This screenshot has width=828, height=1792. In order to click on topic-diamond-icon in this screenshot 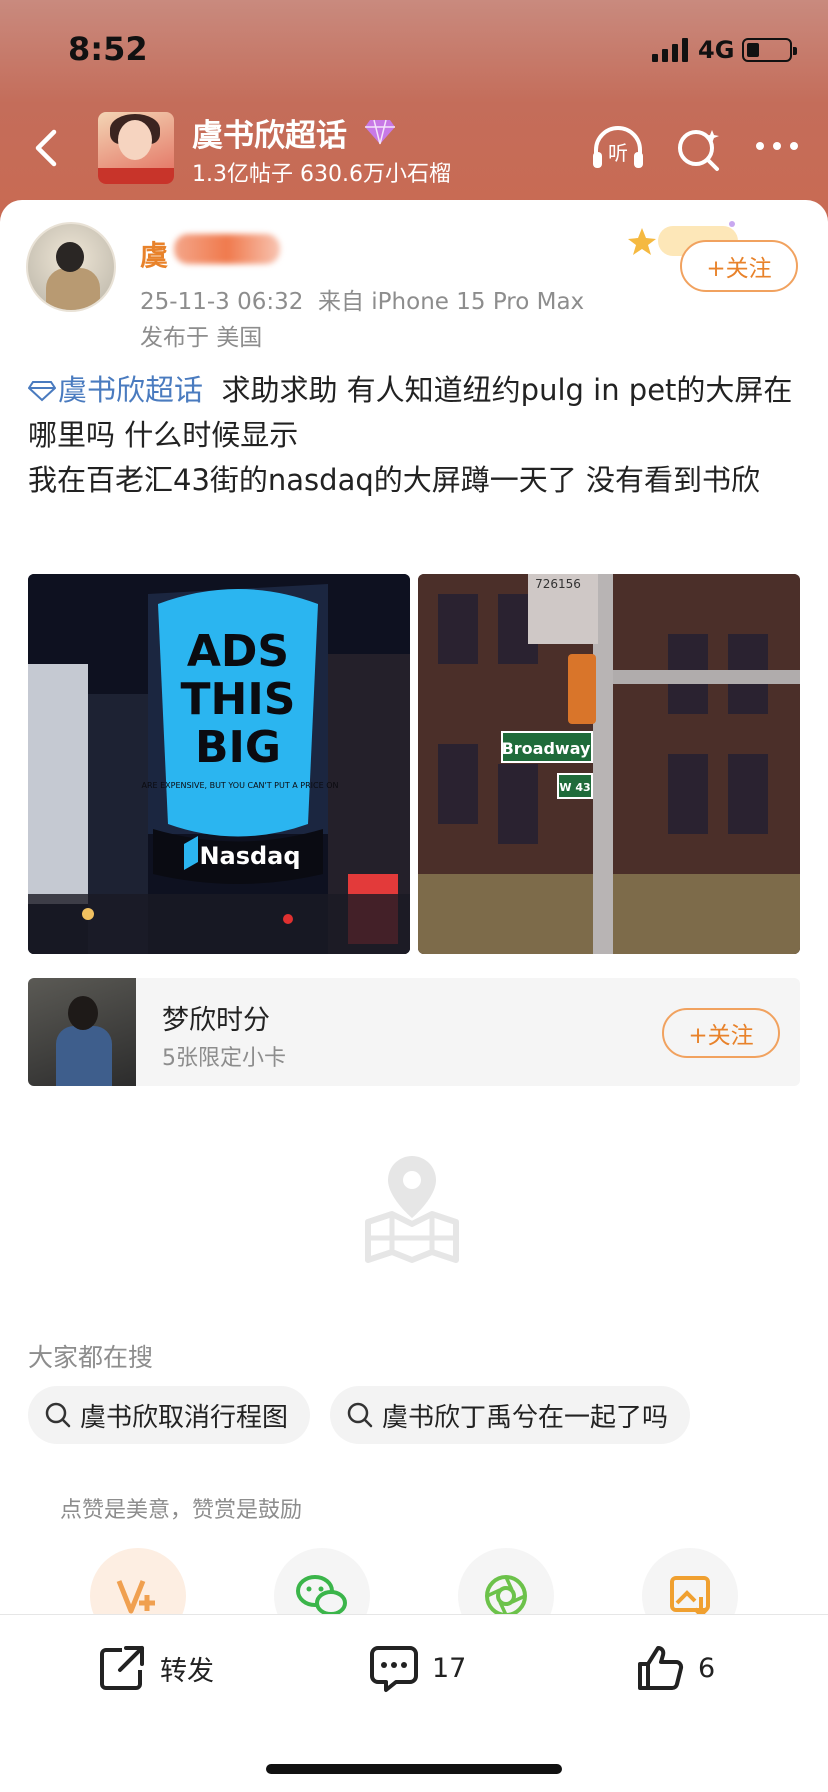, I will do `click(42, 386)`.